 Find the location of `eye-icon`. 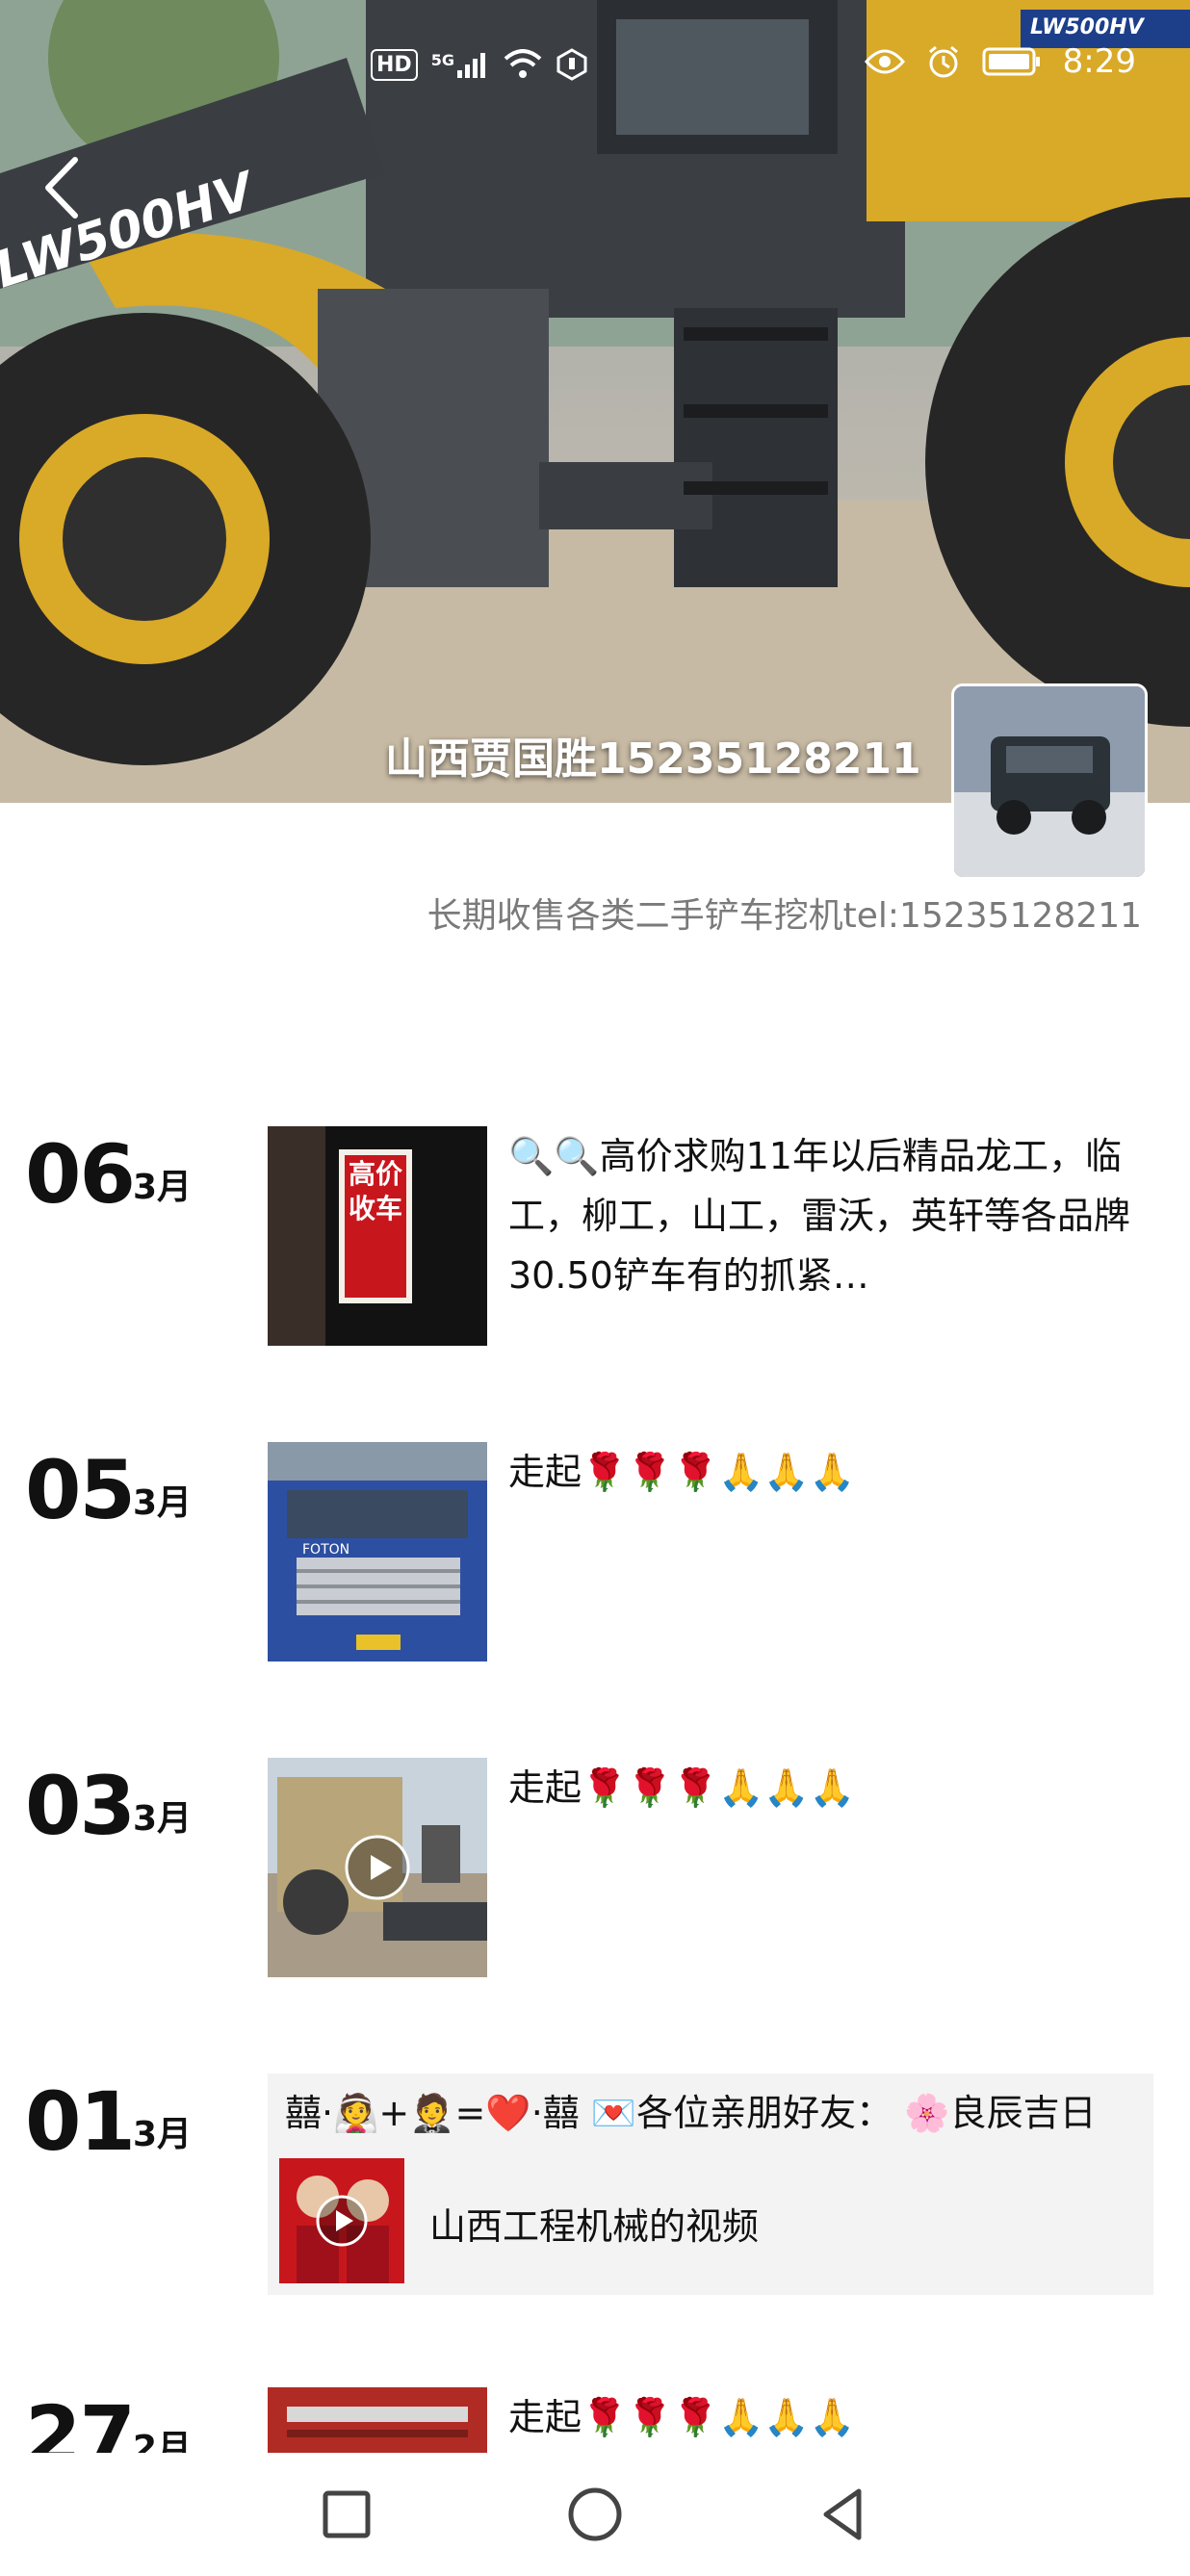

eye-icon is located at coordinates (885, 62).